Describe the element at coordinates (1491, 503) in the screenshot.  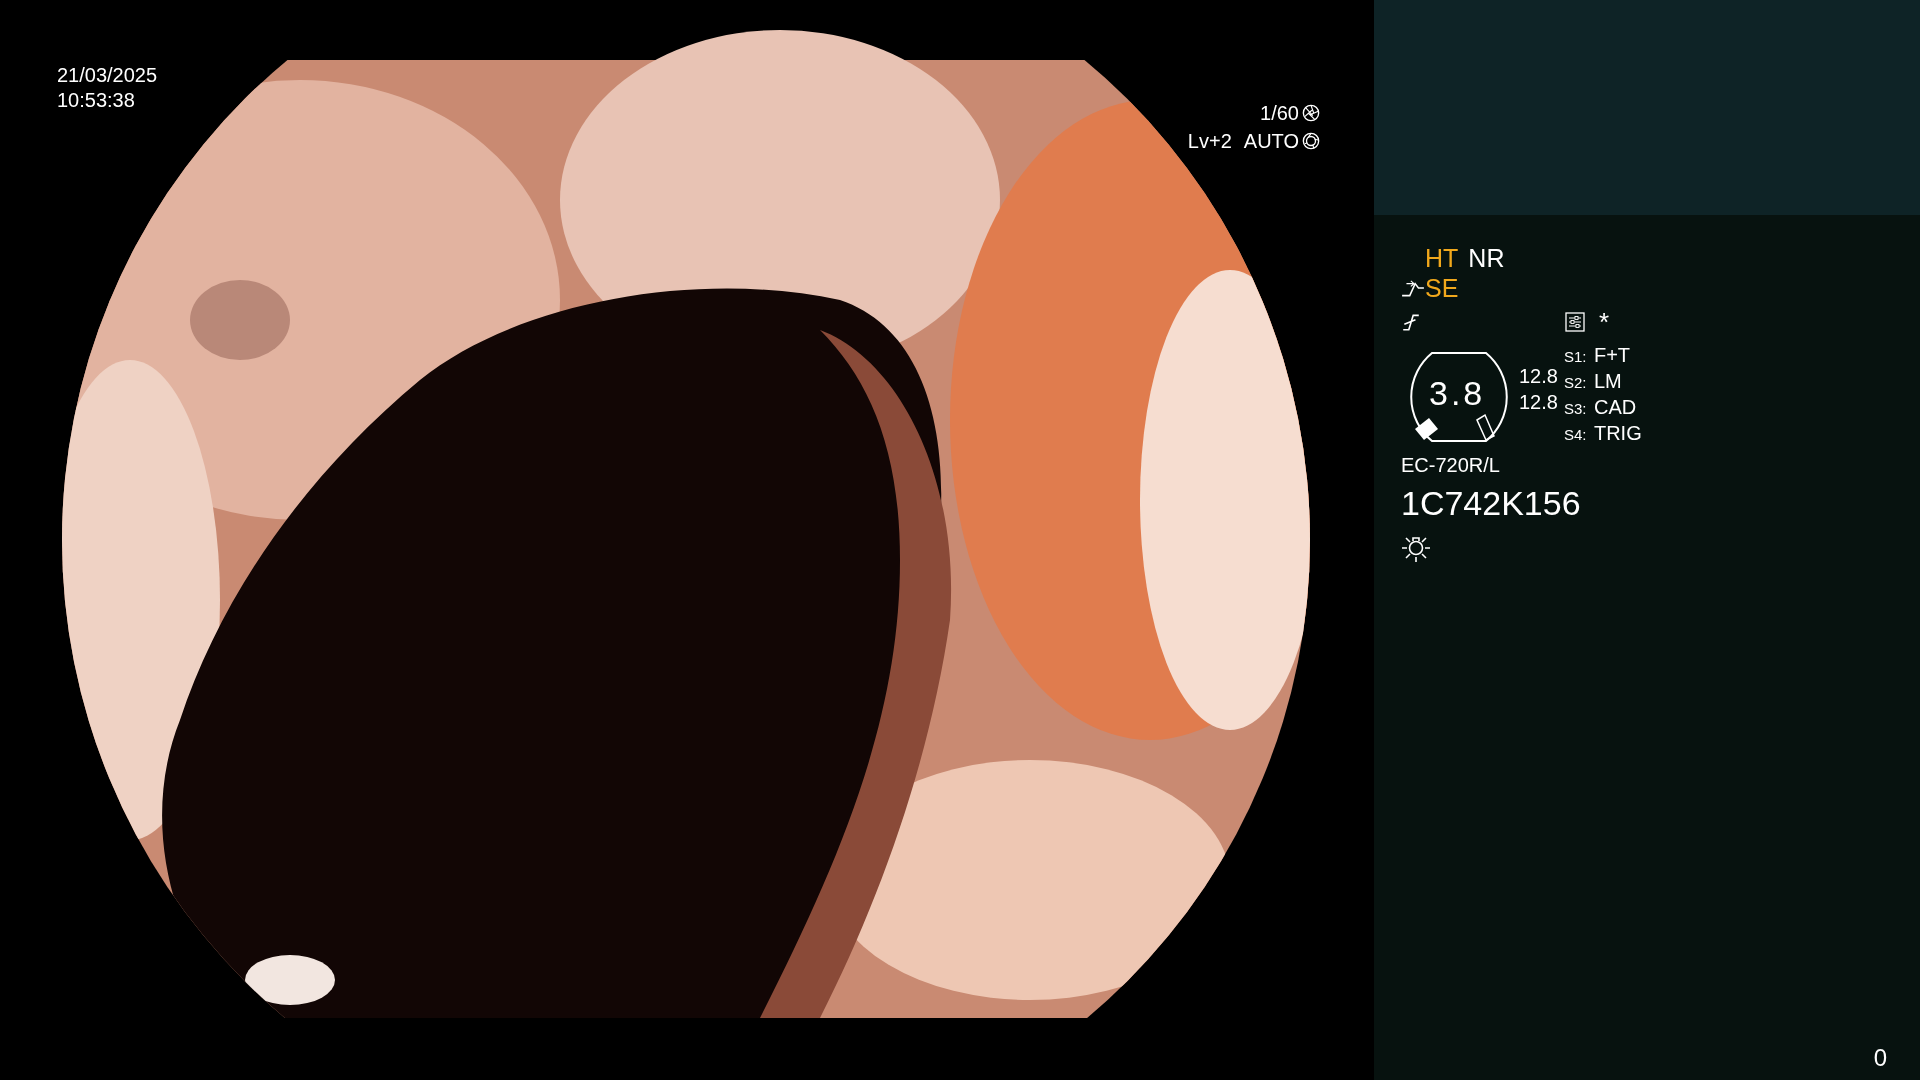
I see `serial-number: 1C742K156` at that location.